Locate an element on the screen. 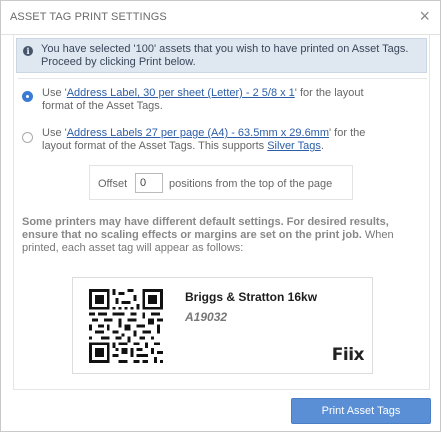 This screenshot has width=441, height=432. offset-suffix: positions from the top of the page is located at coordinates (251, 184).